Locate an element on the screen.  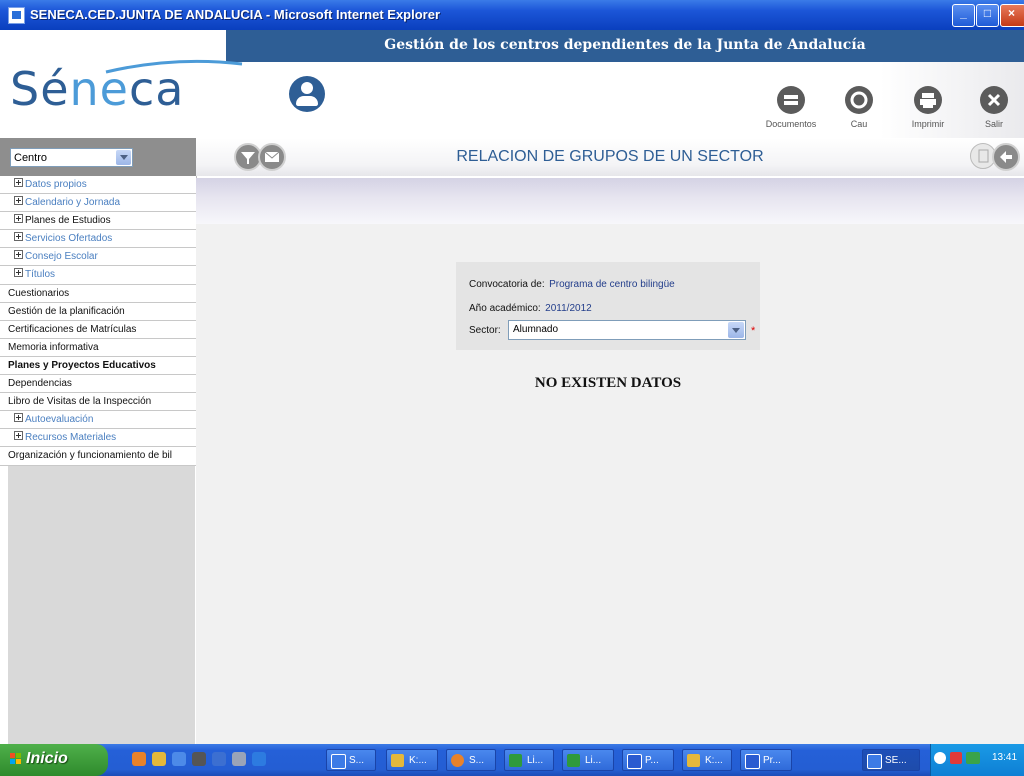
sidebar-item-consejo: Consejo Escolar is located at coordinates (98, 257).